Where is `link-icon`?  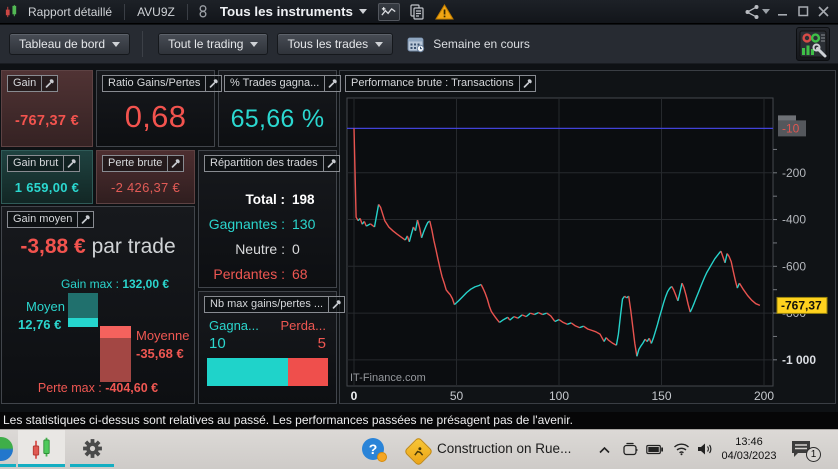
link-icon is located at coordinates (203, 11).